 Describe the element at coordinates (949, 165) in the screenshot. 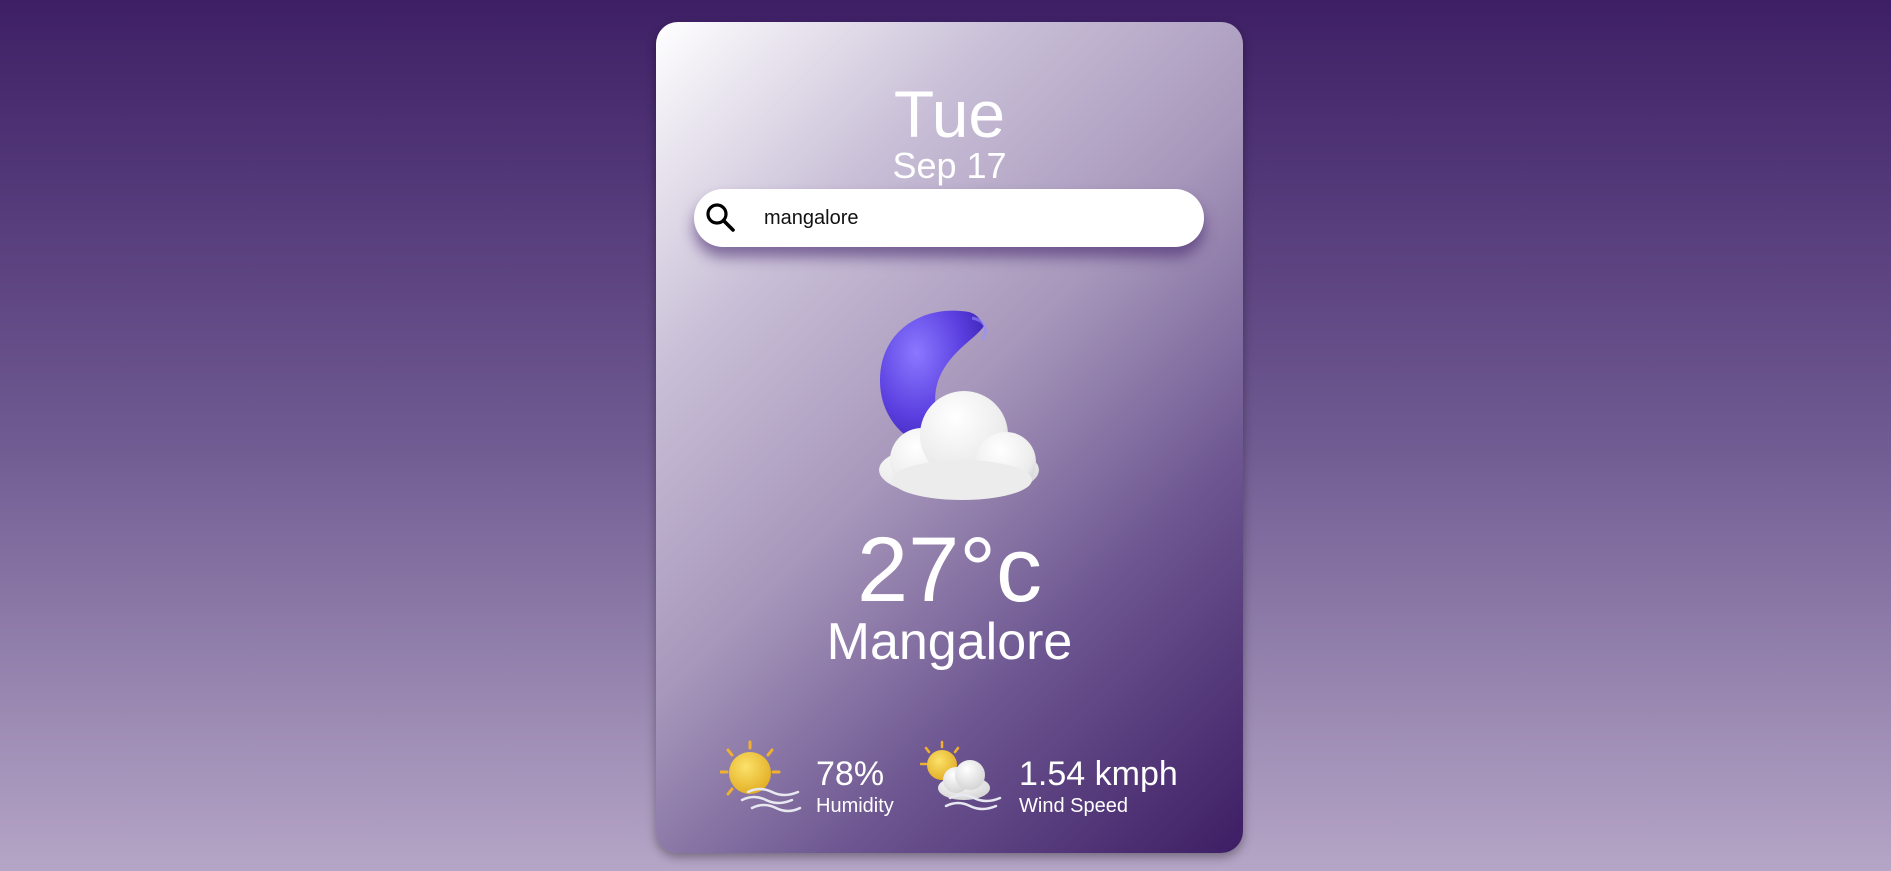

I see `date-label: Sep 17` at that location.